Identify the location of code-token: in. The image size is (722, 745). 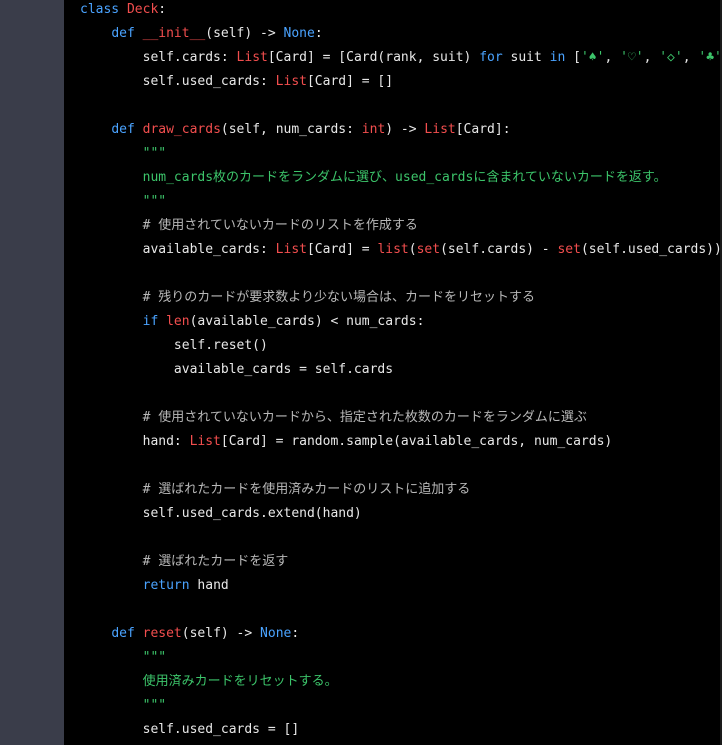
(557, 57).